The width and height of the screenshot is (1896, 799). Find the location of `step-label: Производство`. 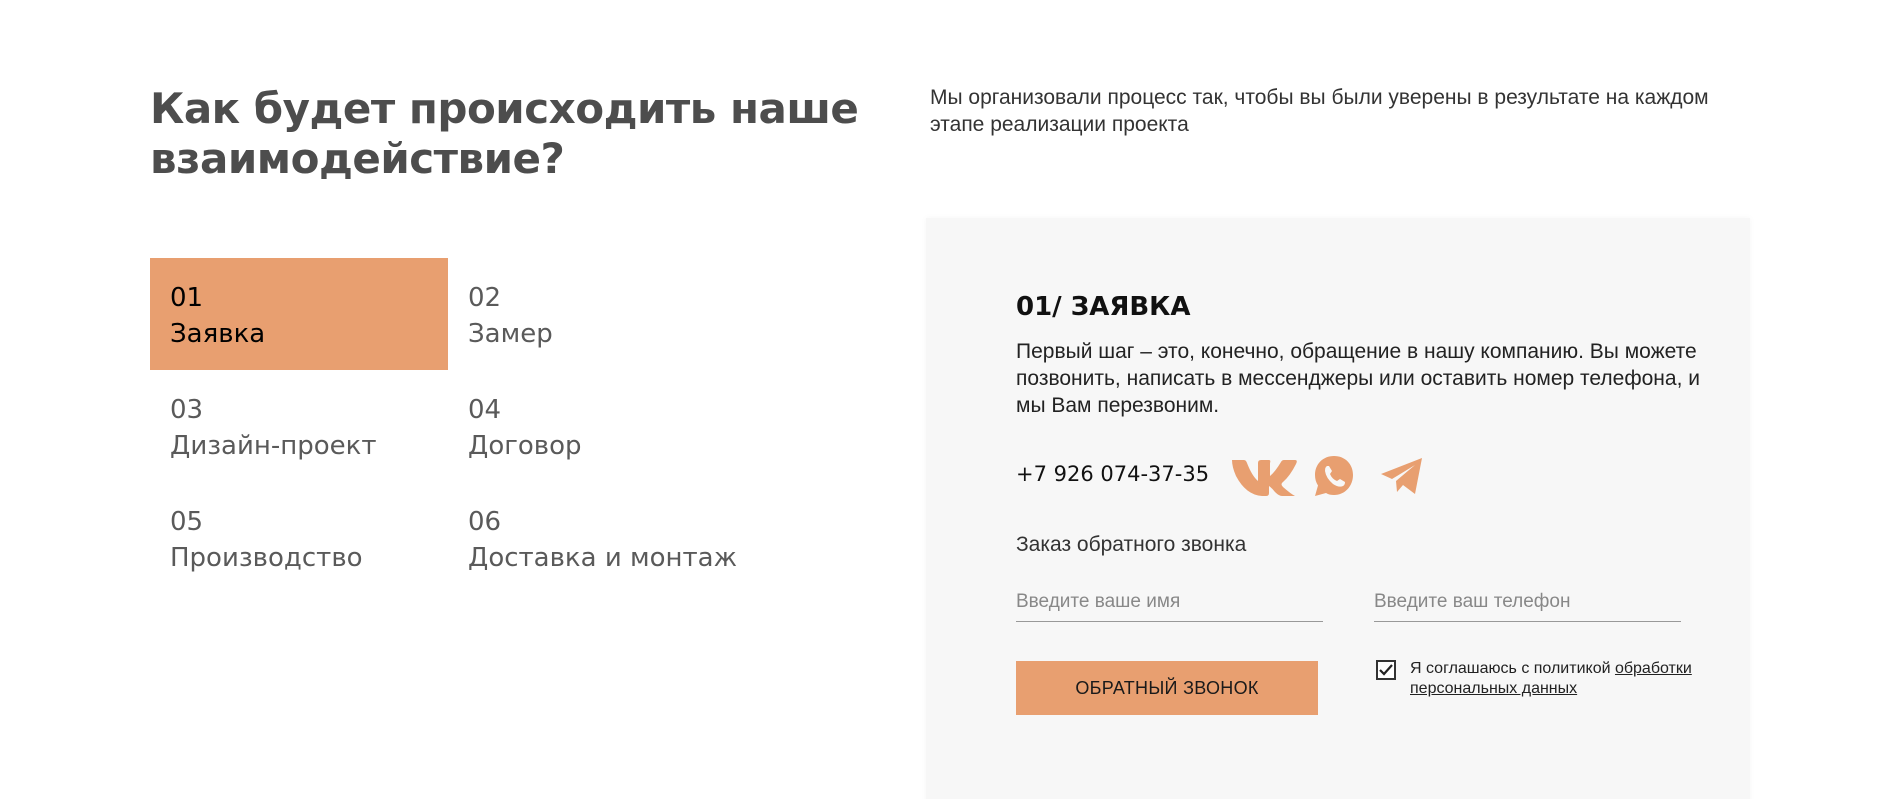

step-label: Производство is located at coordinates (266, 558).